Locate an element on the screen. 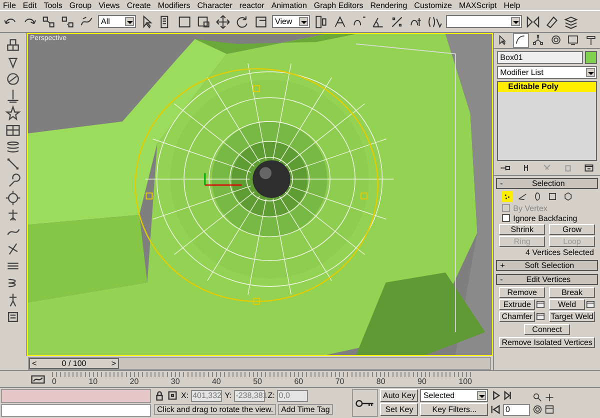 This screenshot has height=418, width=600. time-slider-thumb: < 0 / 100 > is located at coordinates (74, 364).